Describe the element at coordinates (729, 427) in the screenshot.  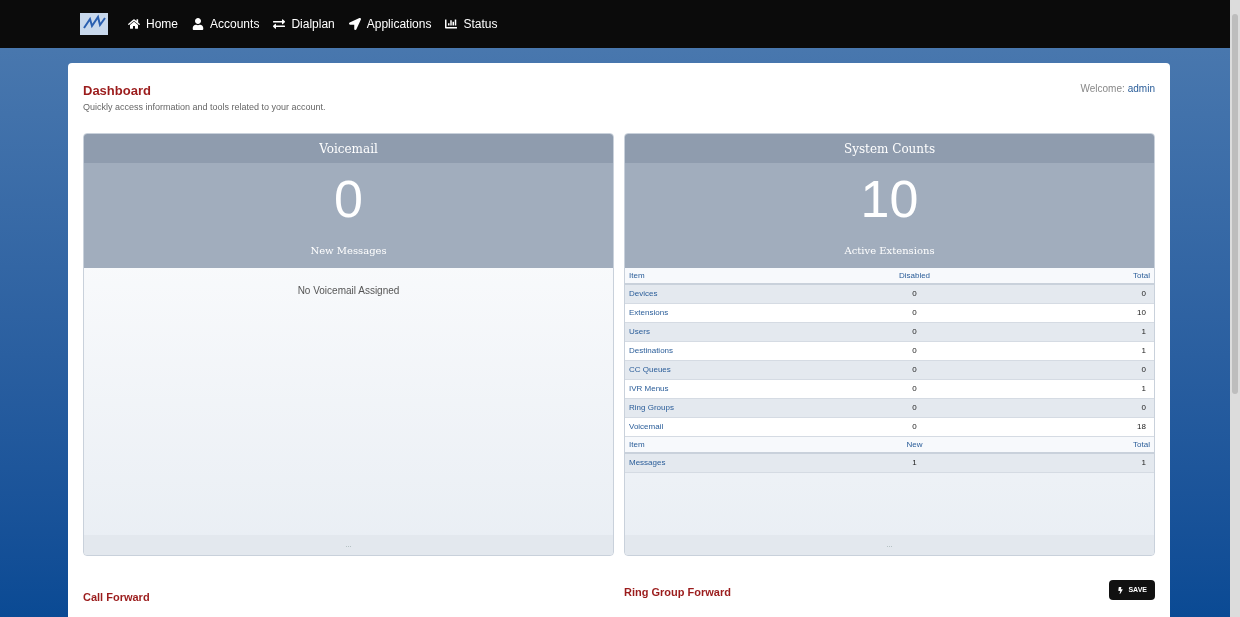
I see `table-cell: Voicemail` at that location.